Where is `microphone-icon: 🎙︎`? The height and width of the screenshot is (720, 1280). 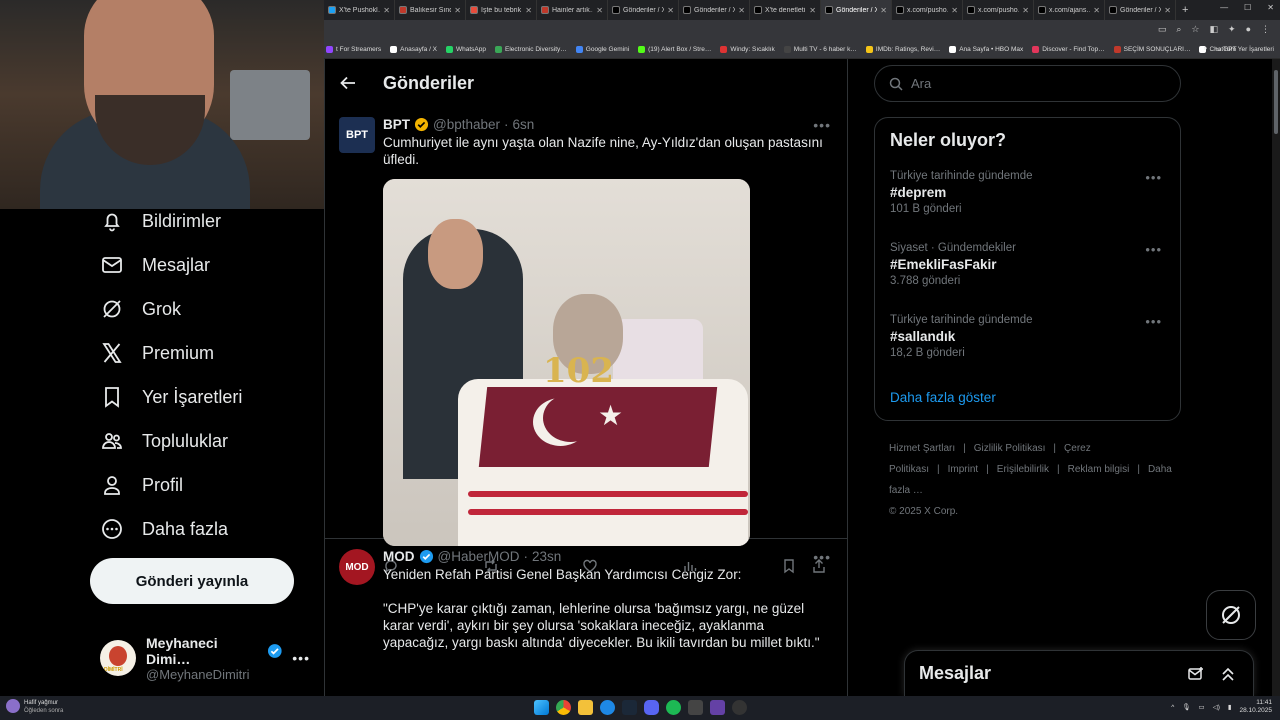
microphone-icon: 🎙︎ is located at coordinates (1186, 707).